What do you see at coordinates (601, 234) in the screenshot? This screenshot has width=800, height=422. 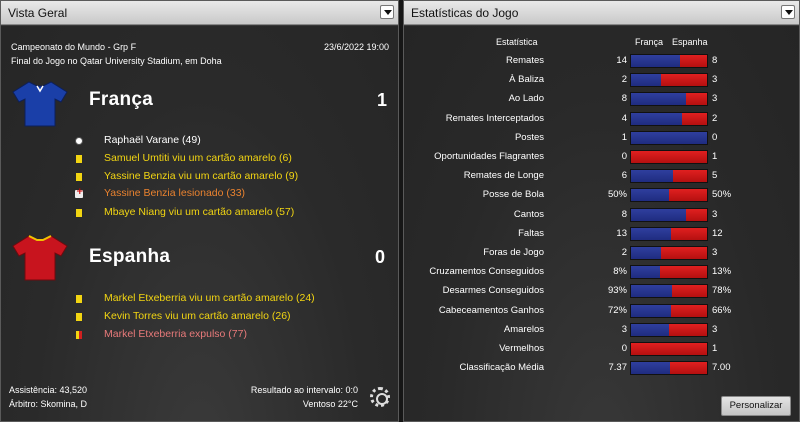 I see `stat-row: Faltas 13 12` at bounding box center [601, 234].